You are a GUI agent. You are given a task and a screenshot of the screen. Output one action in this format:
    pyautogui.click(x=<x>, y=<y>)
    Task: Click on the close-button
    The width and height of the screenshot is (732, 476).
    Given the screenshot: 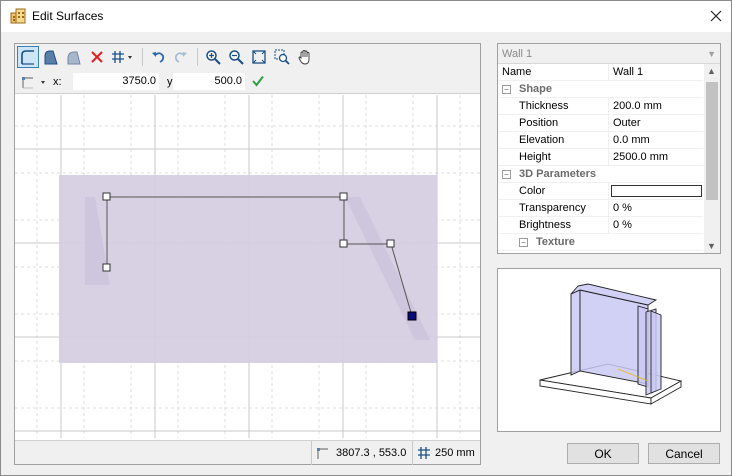 What is the action you would take?
    pyautogui.click(x=716, y=16)
    